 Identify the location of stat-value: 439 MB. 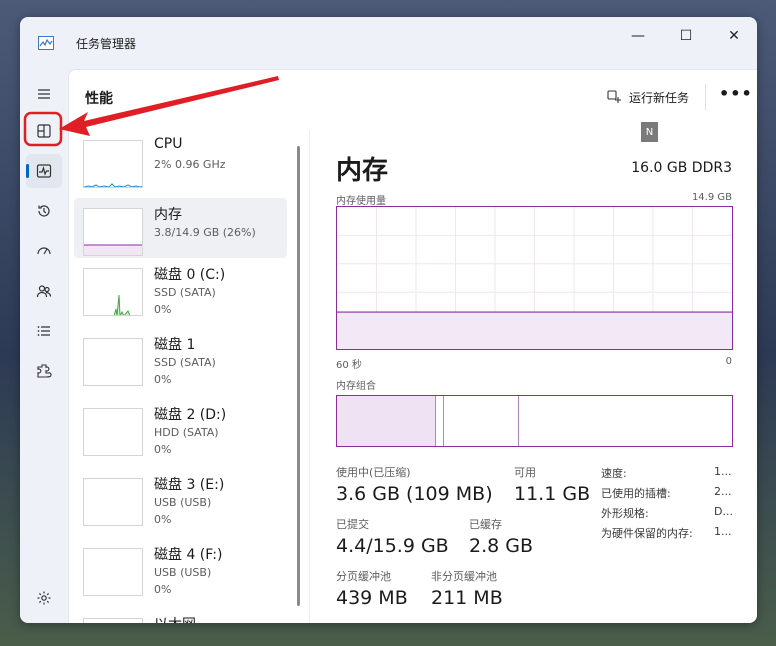
(372, 598).